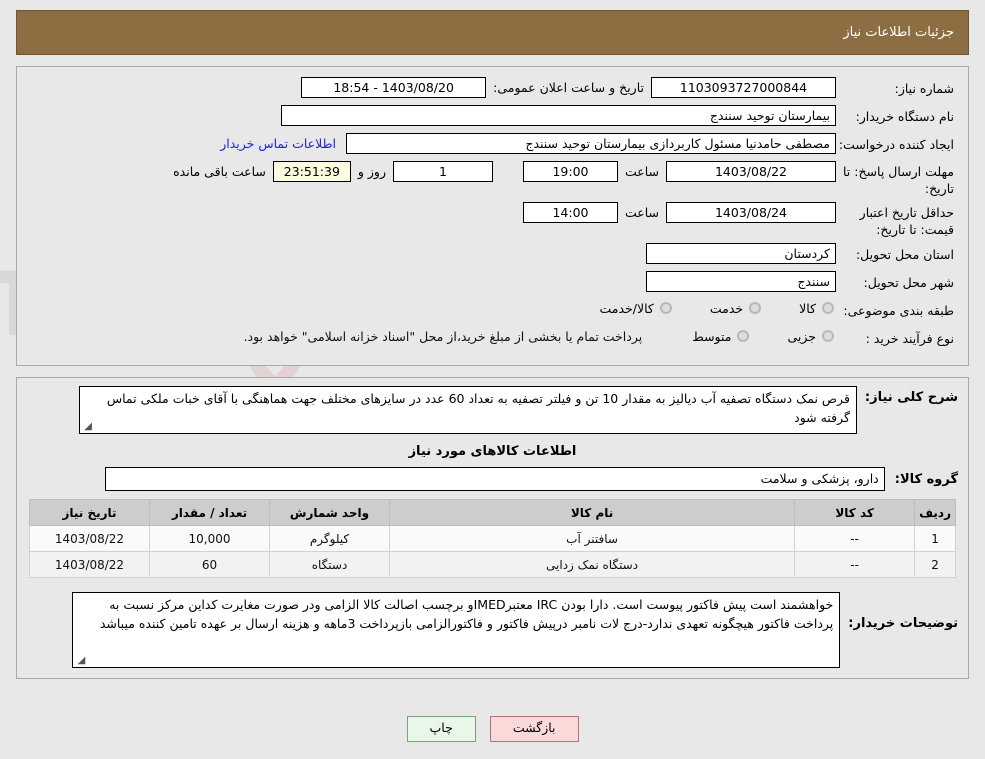 This screenshot has width=985, height=759. I want to click on category-option-label: کالا/خدمت, so click(626, 308).